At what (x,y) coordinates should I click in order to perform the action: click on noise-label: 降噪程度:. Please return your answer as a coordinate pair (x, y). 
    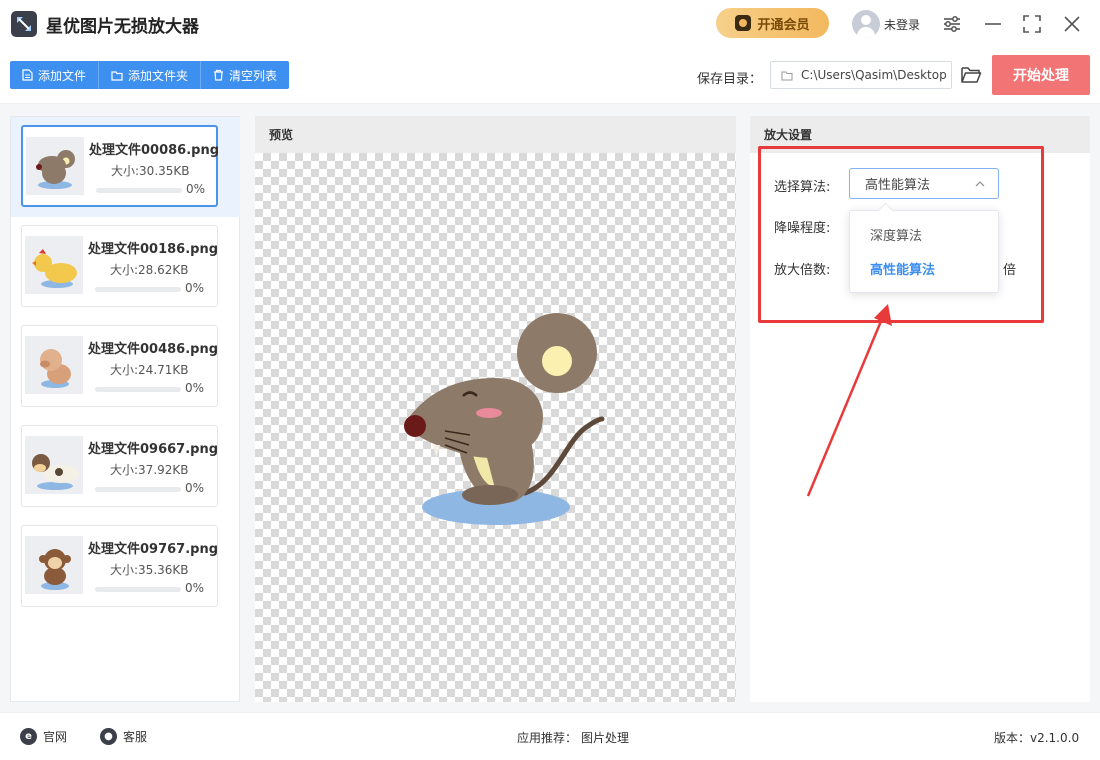
    Looking at the image, I should click on (802, 228).